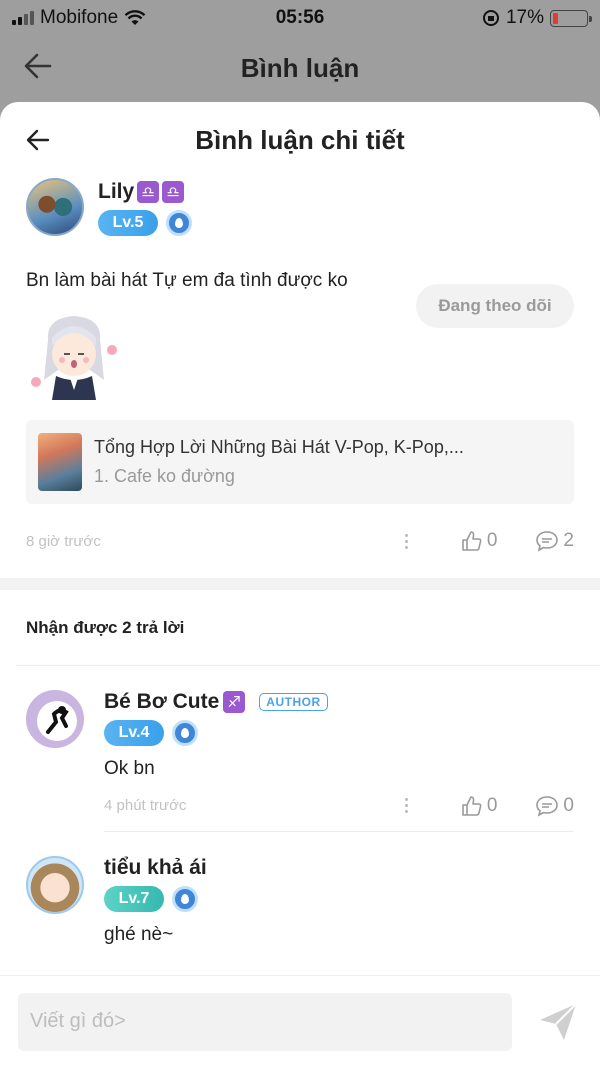 This screenshot has width=600, height=1067. Describe the element at coordinates (568, 805) in the screenshot. I see `reply-comment-count: 0` at that location.